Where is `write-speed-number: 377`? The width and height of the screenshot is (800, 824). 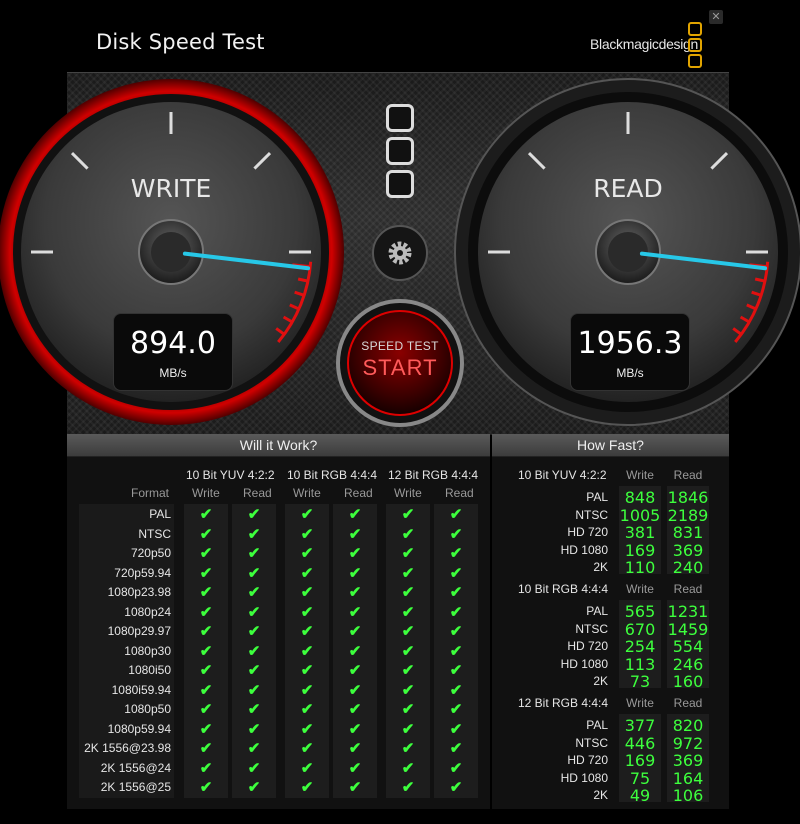
write-speed-number: 377 is located at coordinates (640, 725).